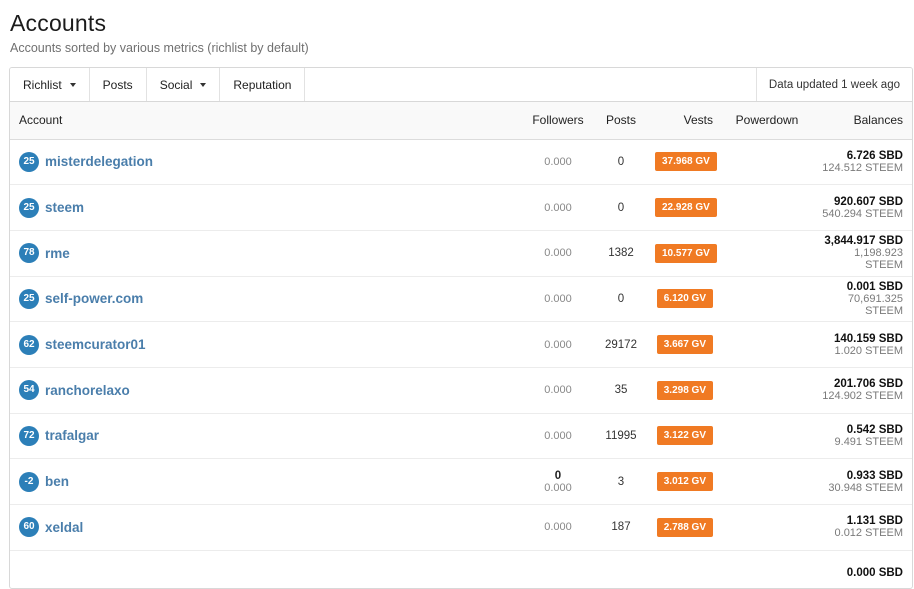 This screenshot has width=914, height=589. Describe the element at coordinates (767, 121) in the screenshot. I see `col-powerdown: Powerdown` at that location.